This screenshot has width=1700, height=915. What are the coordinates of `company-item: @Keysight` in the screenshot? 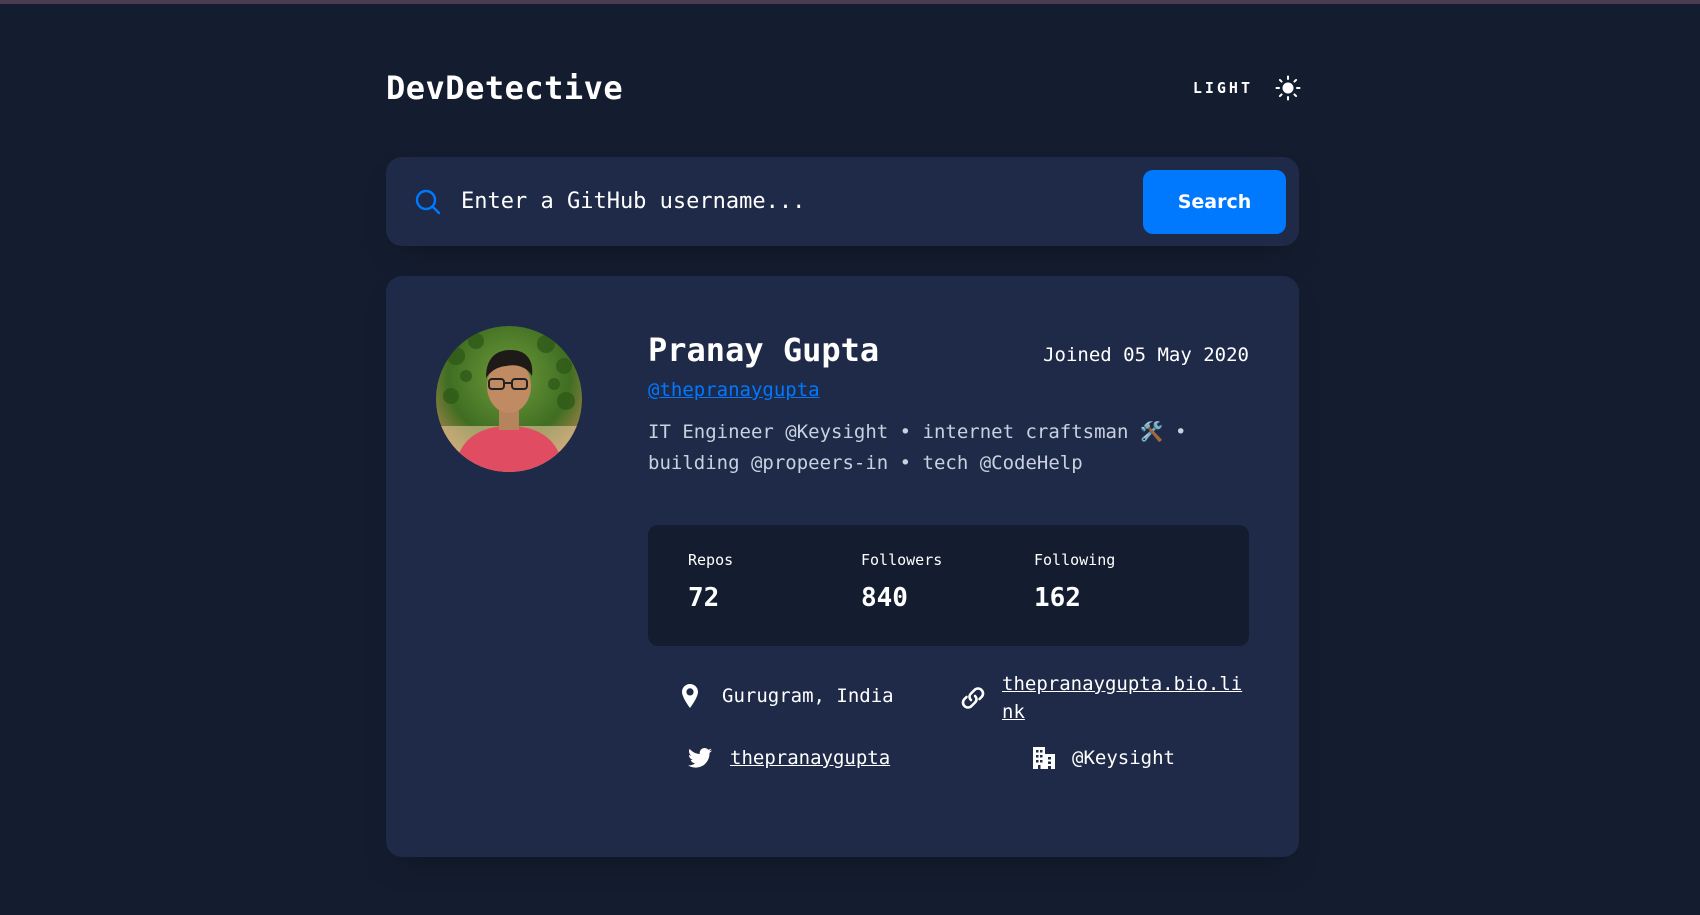 It's located at (1103, 758).